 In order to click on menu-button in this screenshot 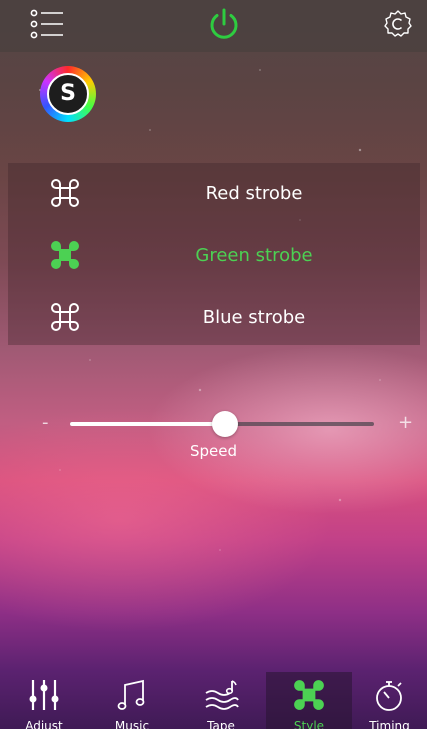, I will do `click(48, 26)`.